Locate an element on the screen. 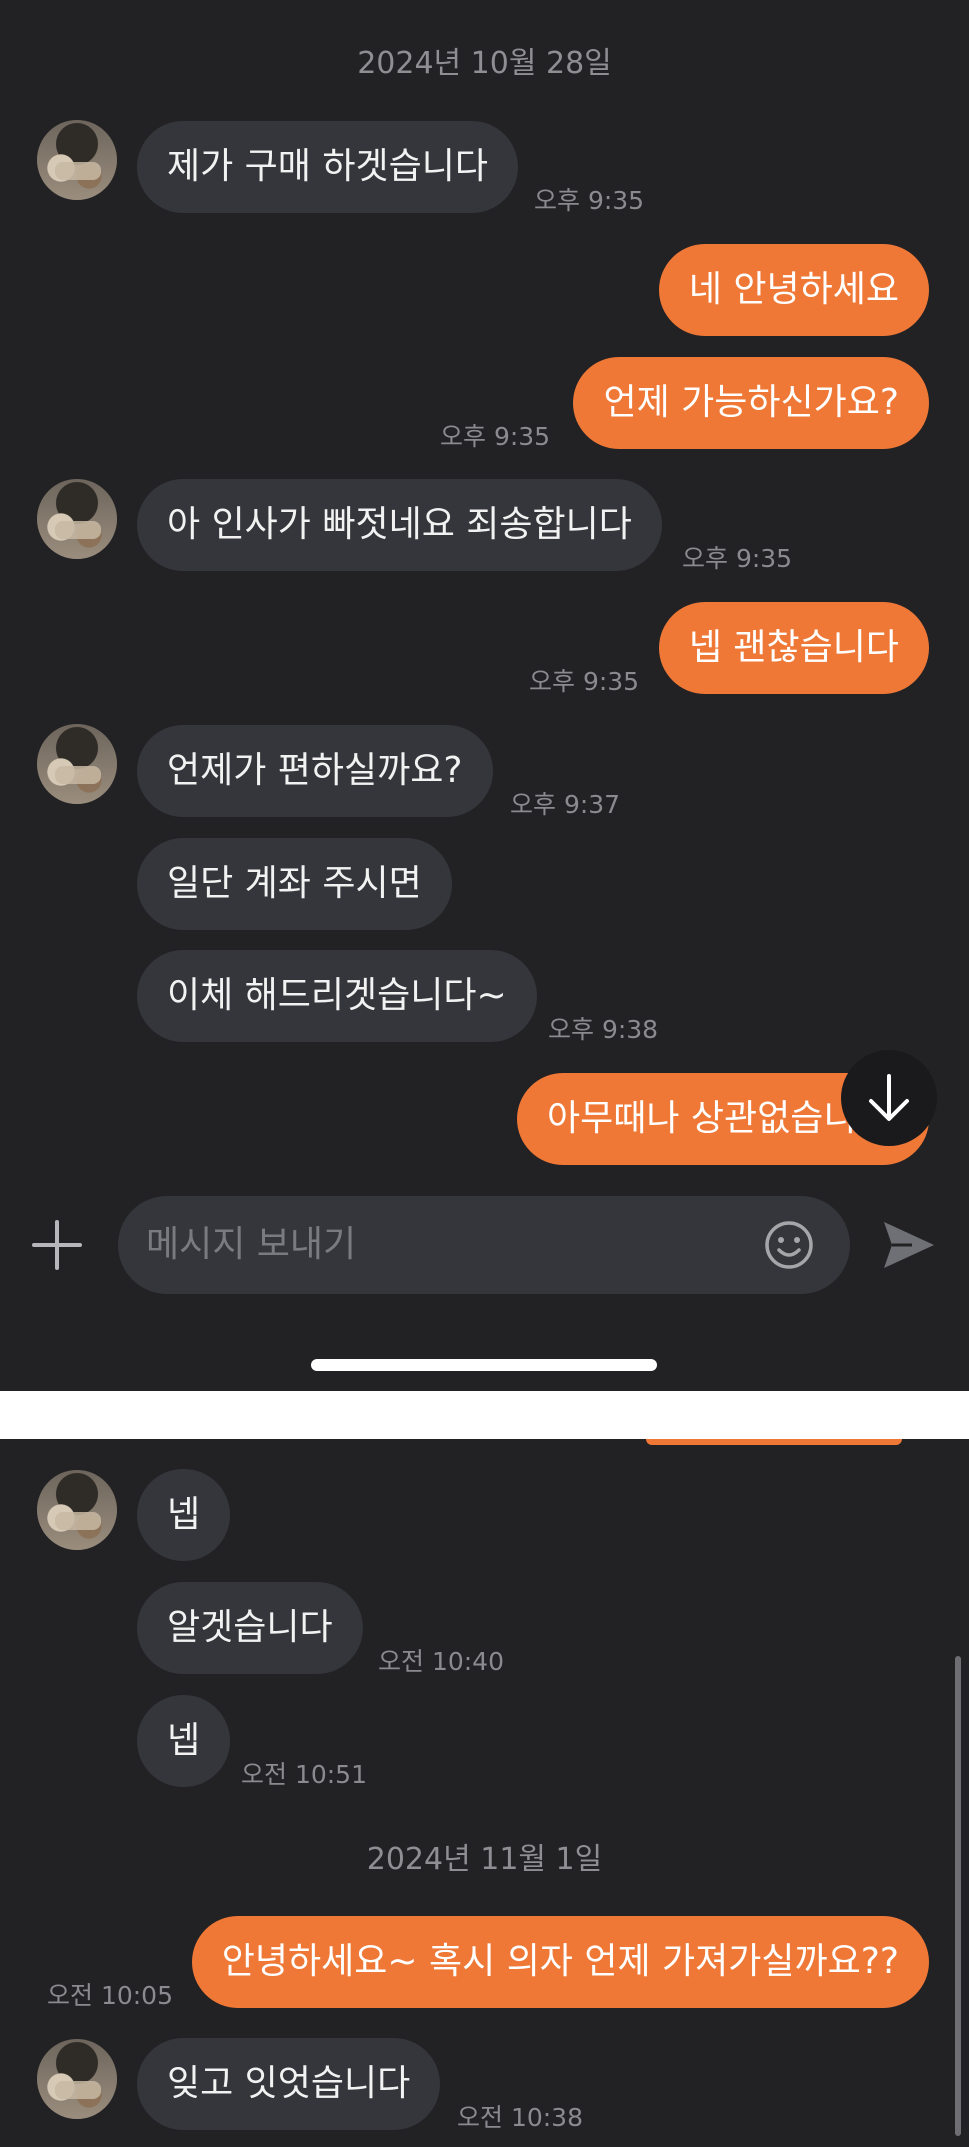  message-time: 오후 9:37 is located at coordinates (565, 804).